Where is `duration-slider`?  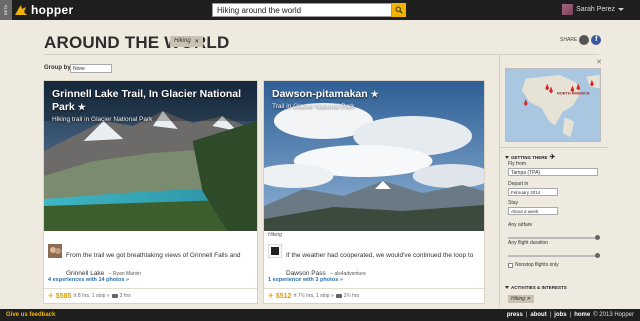
duration-slider is located at coordinates (554, 255).